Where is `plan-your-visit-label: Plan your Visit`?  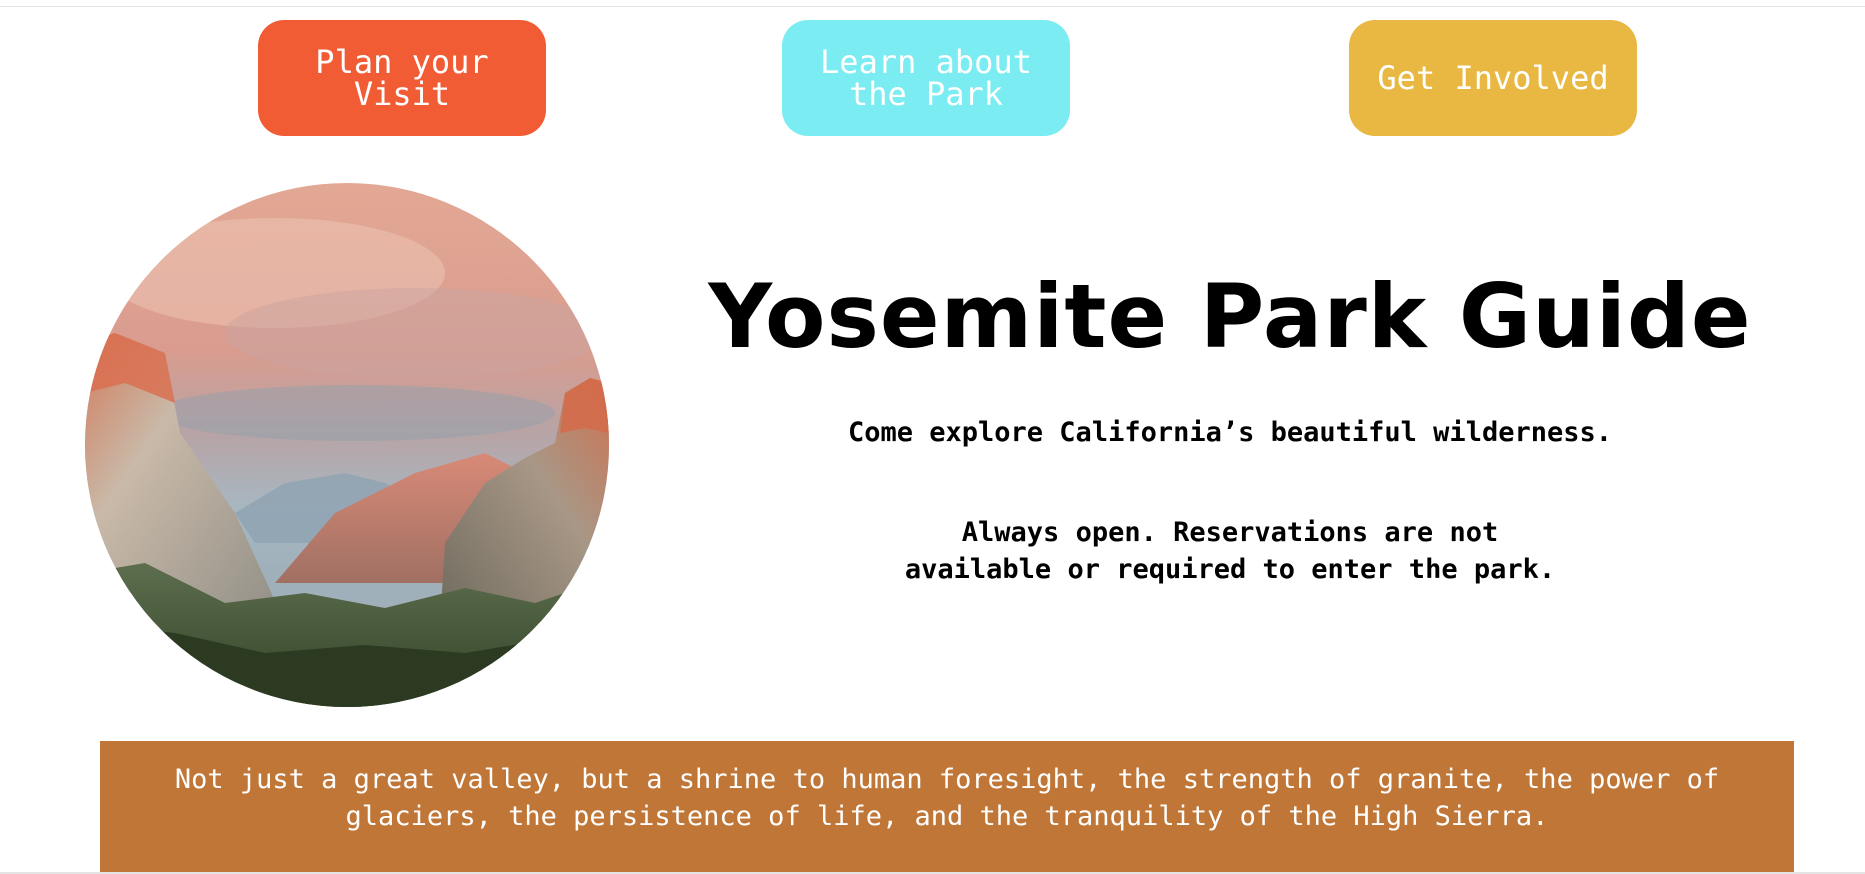 plan-your-visit-label: Plan your Visit is located at coordinates (402, 78).